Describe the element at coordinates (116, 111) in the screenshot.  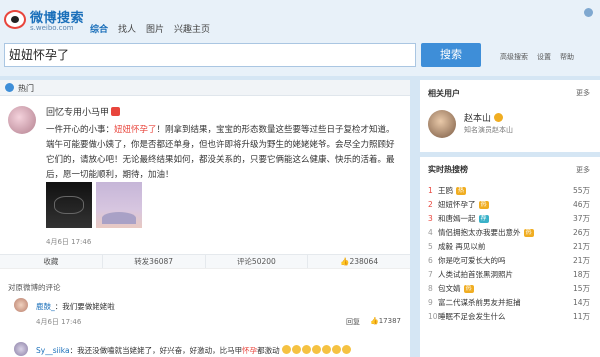
I see `vip-badge-icon` at that location.